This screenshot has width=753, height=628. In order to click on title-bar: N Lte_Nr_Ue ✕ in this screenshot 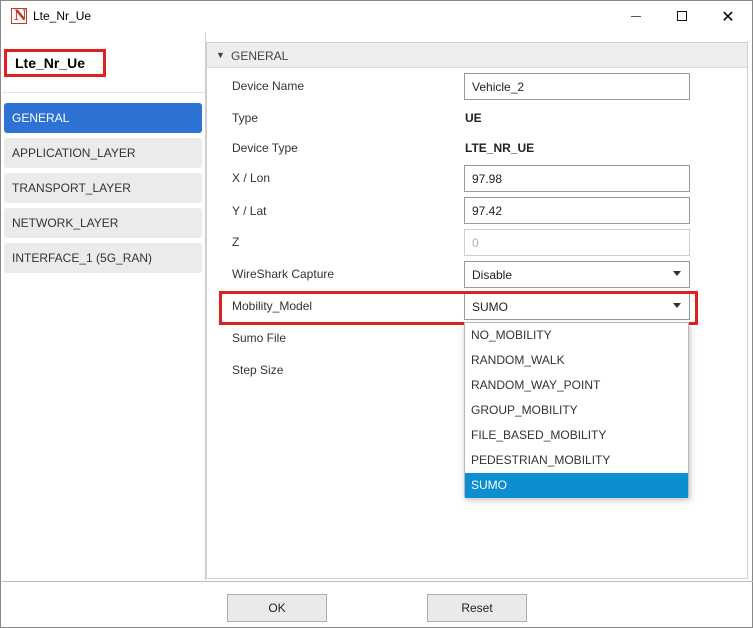, I will do `click(376, 16)`.